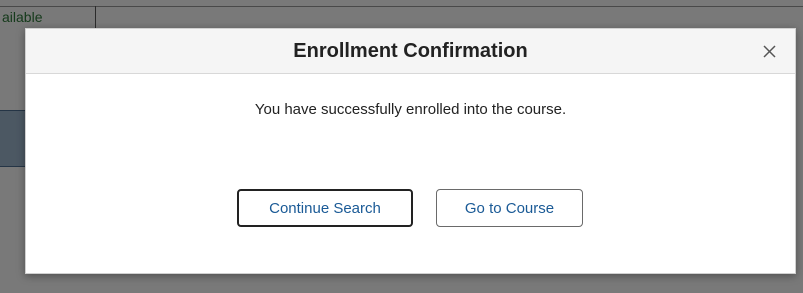 The height and width of the screenshot is (293, 803). I want to click on go-to-course-button: Go to Course, so click(509, 208).